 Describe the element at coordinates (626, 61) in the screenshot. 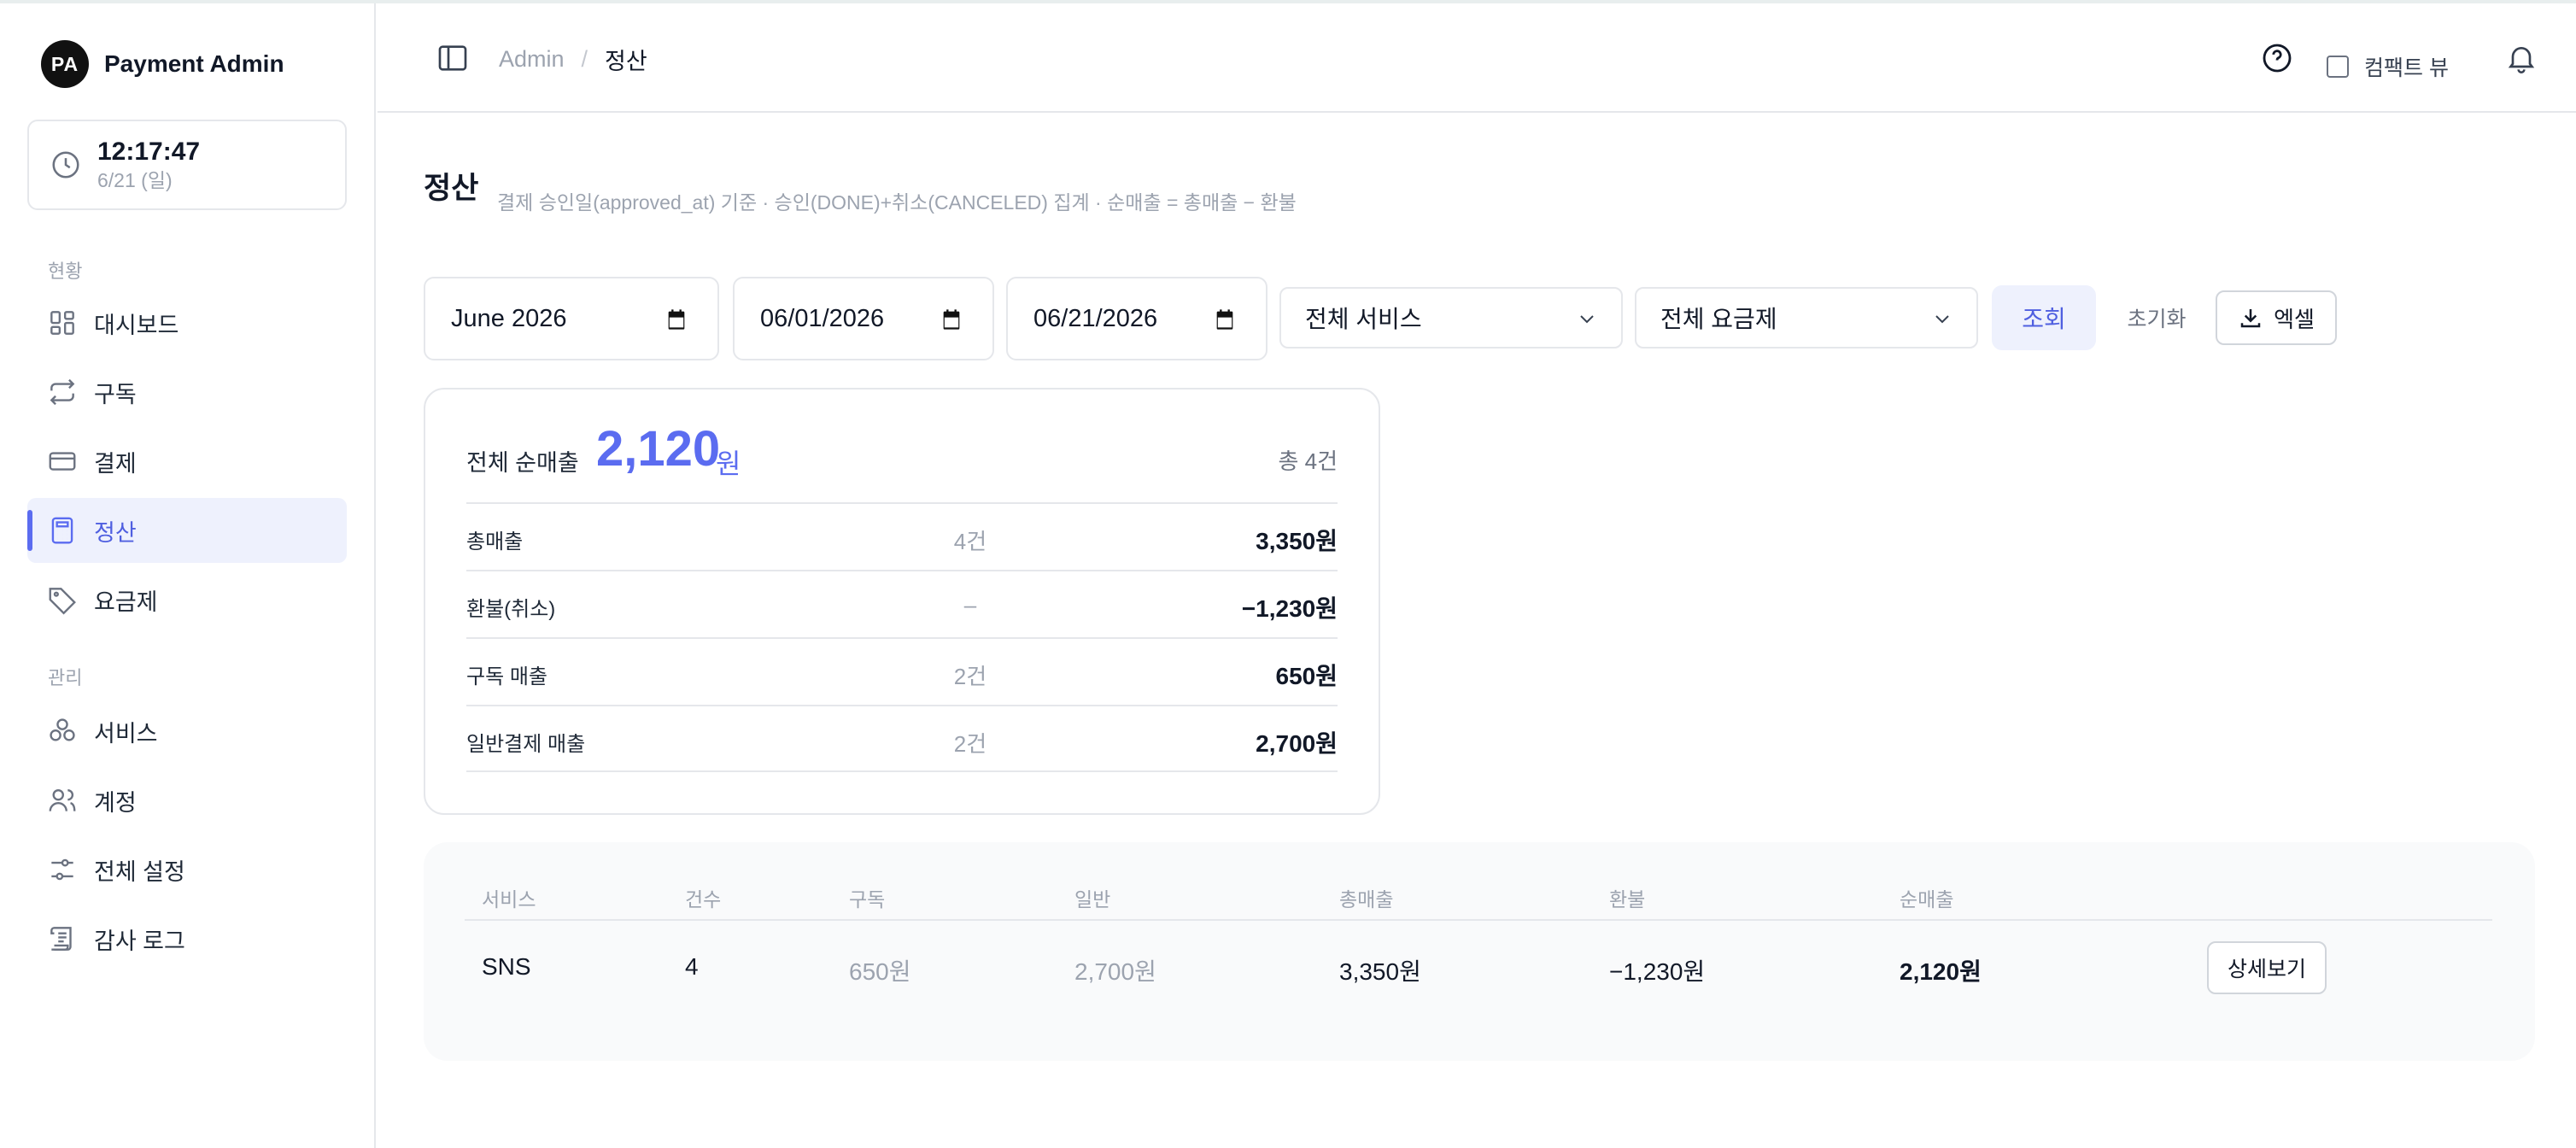

I see `breadcrumb-current: 정산` at that location.